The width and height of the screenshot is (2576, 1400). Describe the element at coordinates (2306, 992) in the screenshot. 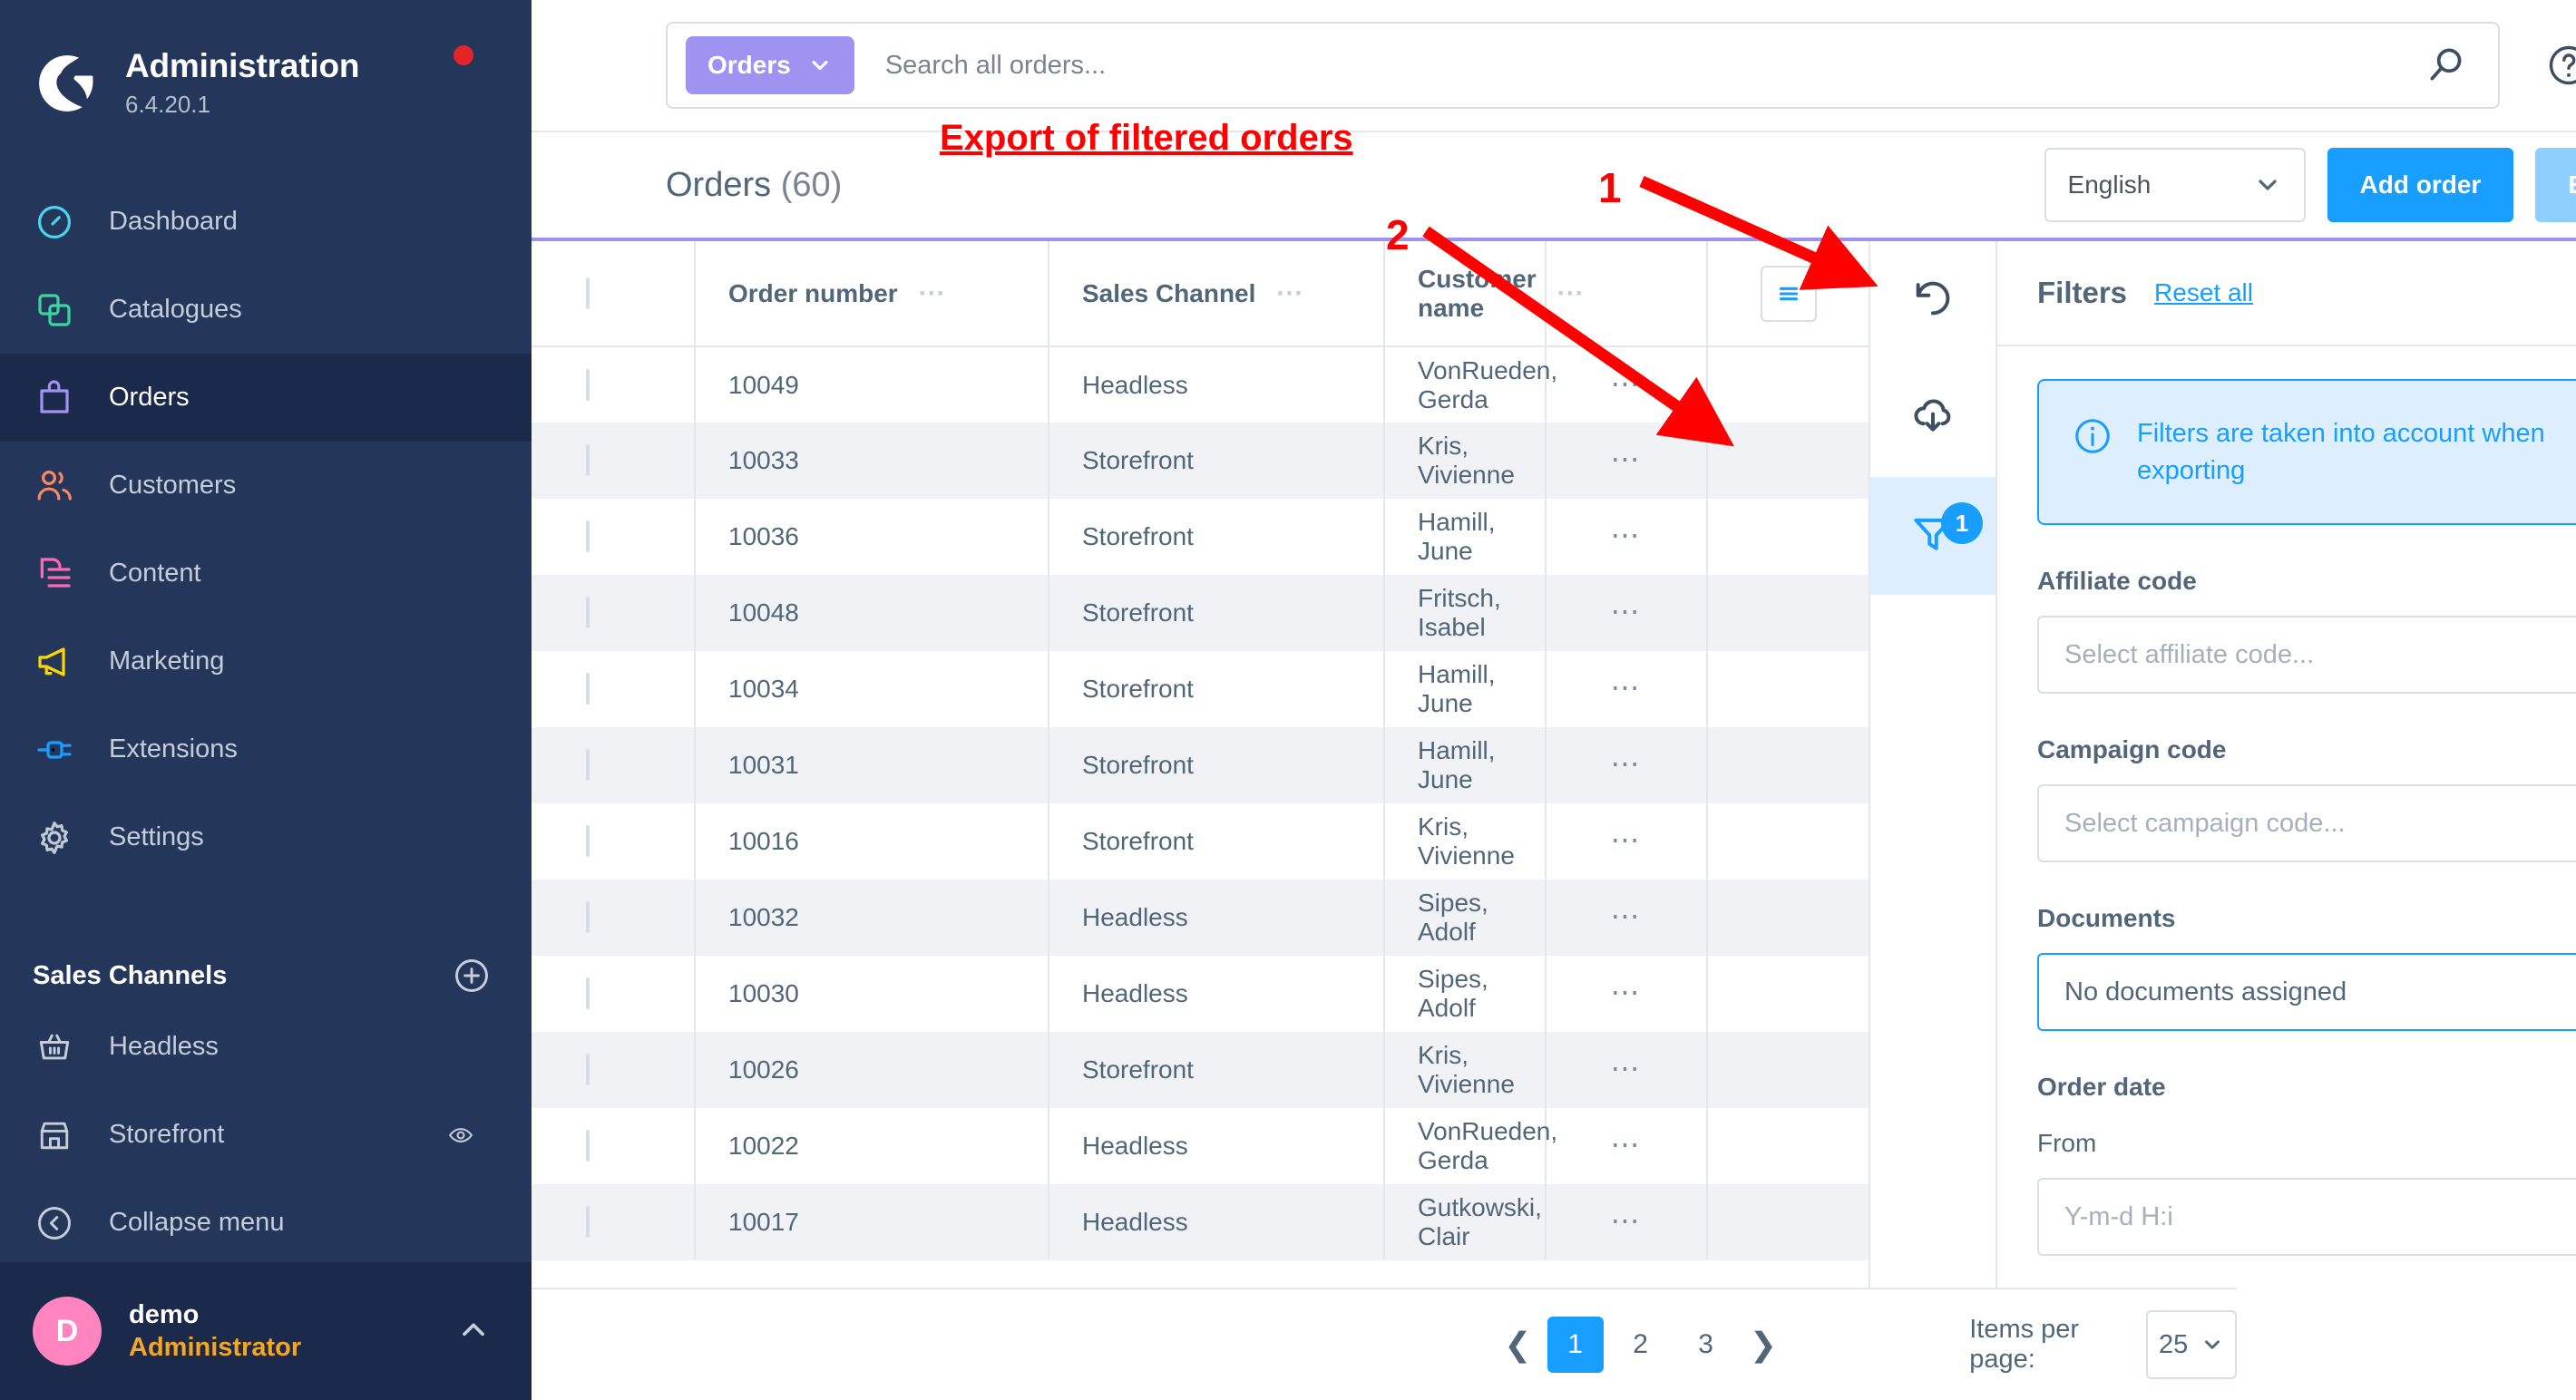

I see `filter-select: No documents assigned` at that location.